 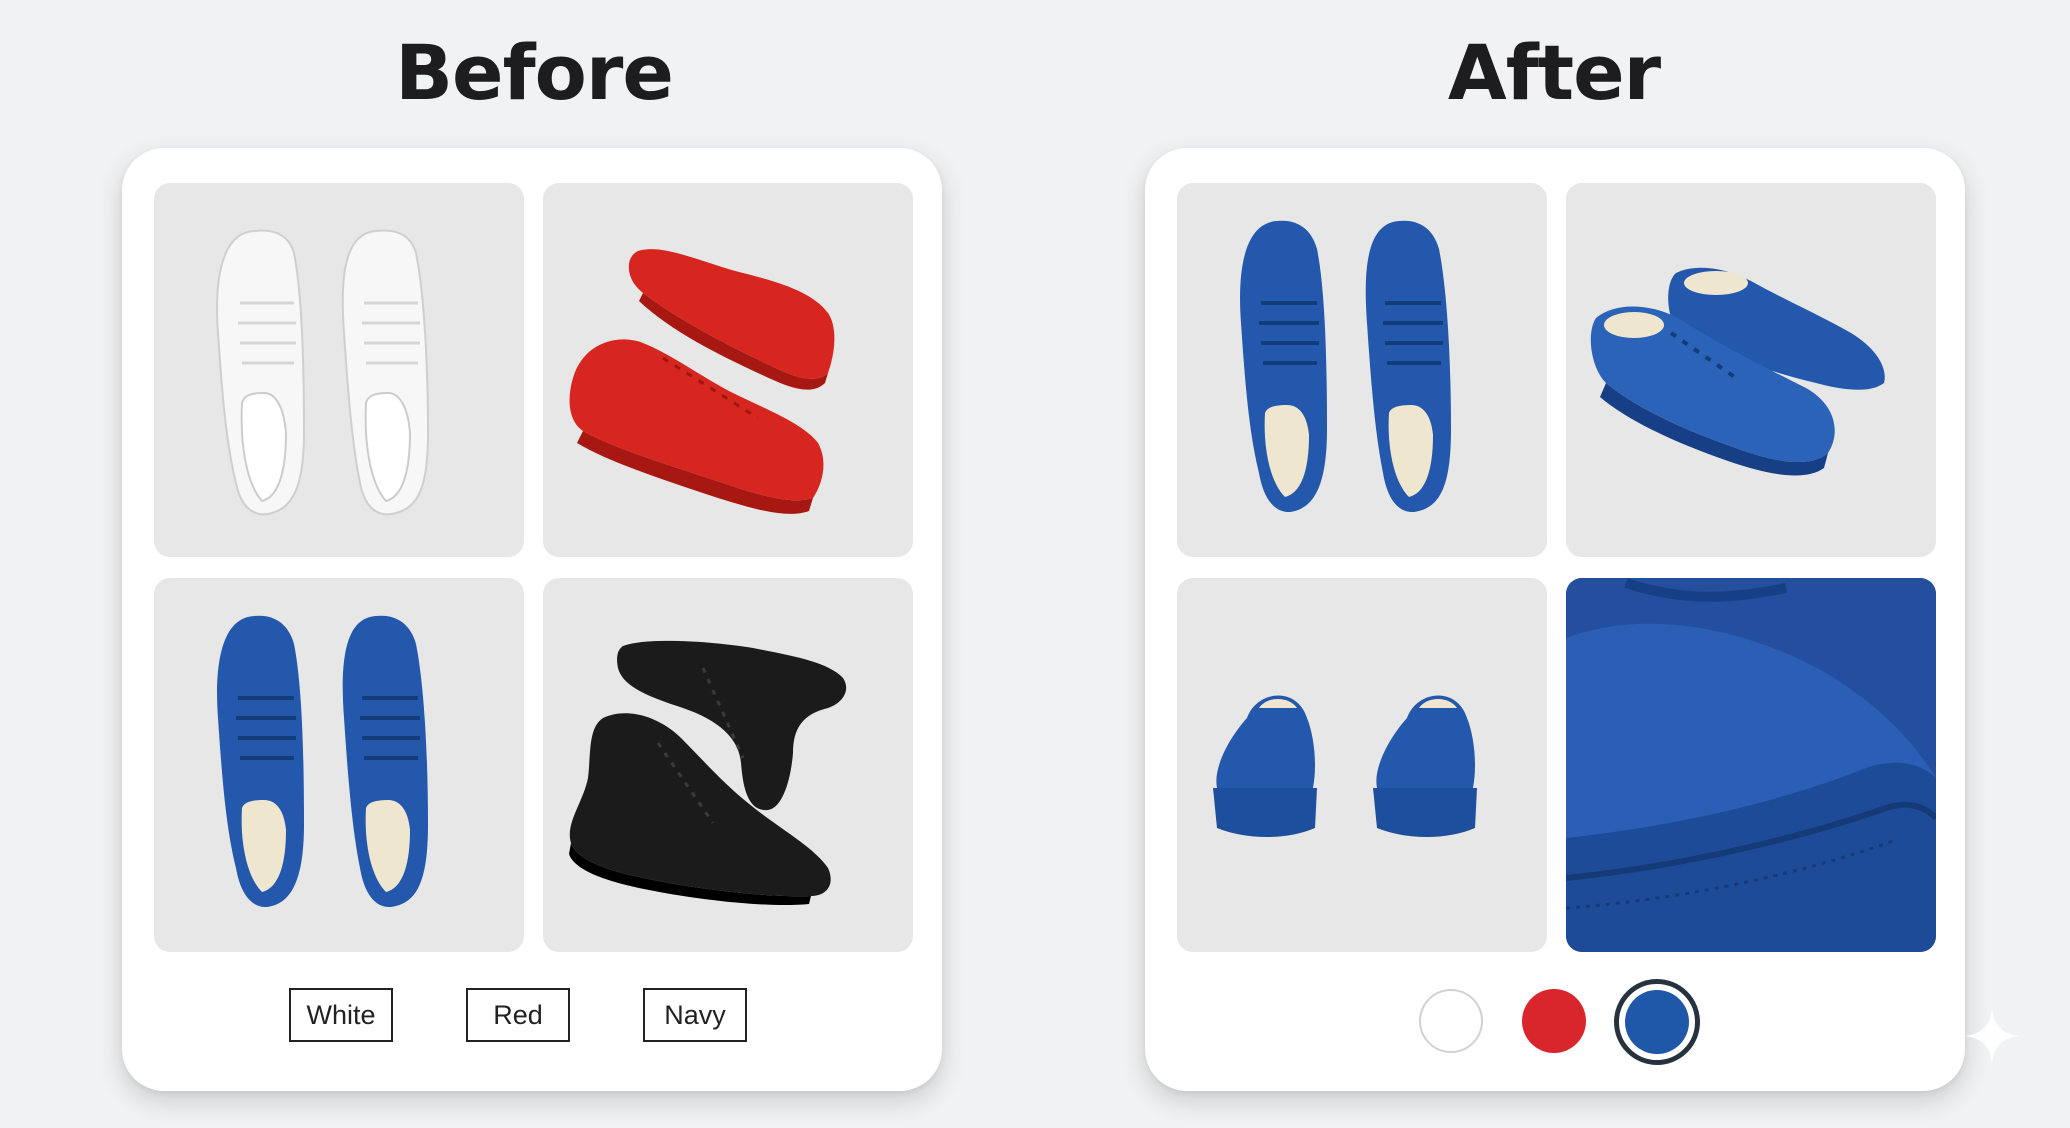 I want to click on after-heading: After, so click(x=1554, y=72).